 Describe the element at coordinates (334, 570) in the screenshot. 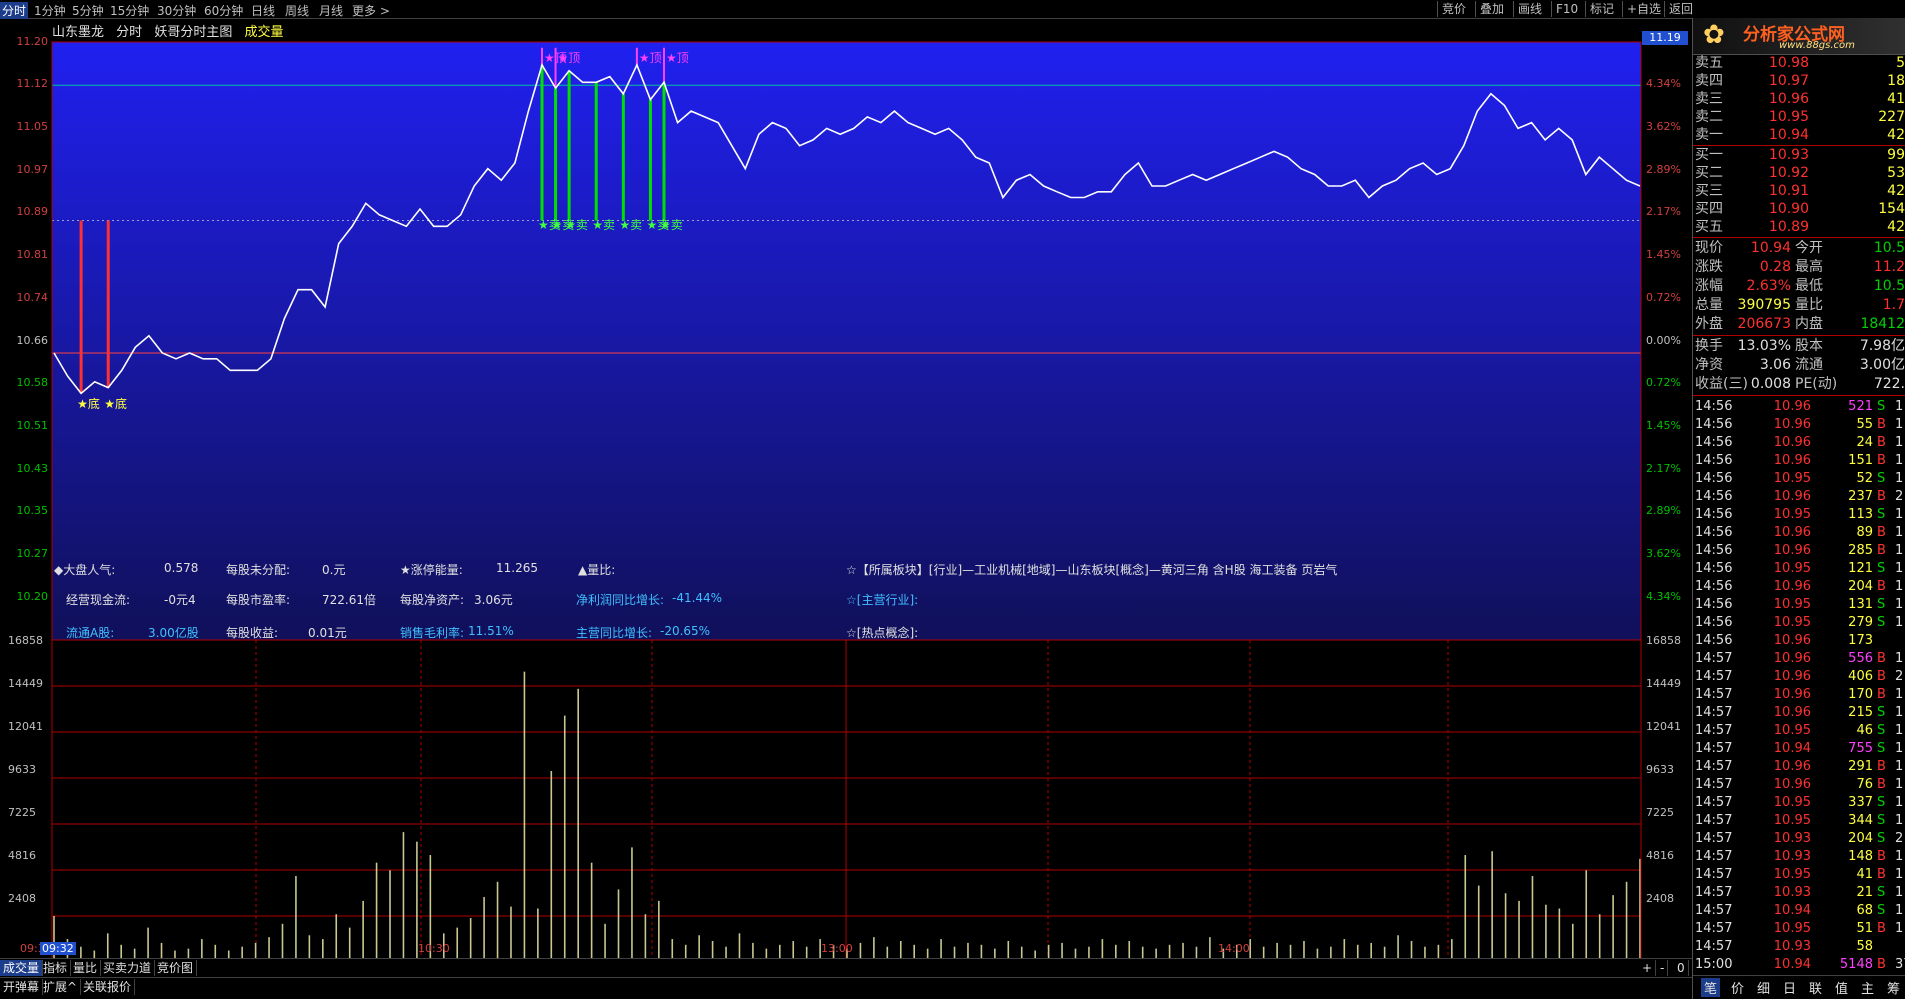

I see `info-value: 0.元` at that location.